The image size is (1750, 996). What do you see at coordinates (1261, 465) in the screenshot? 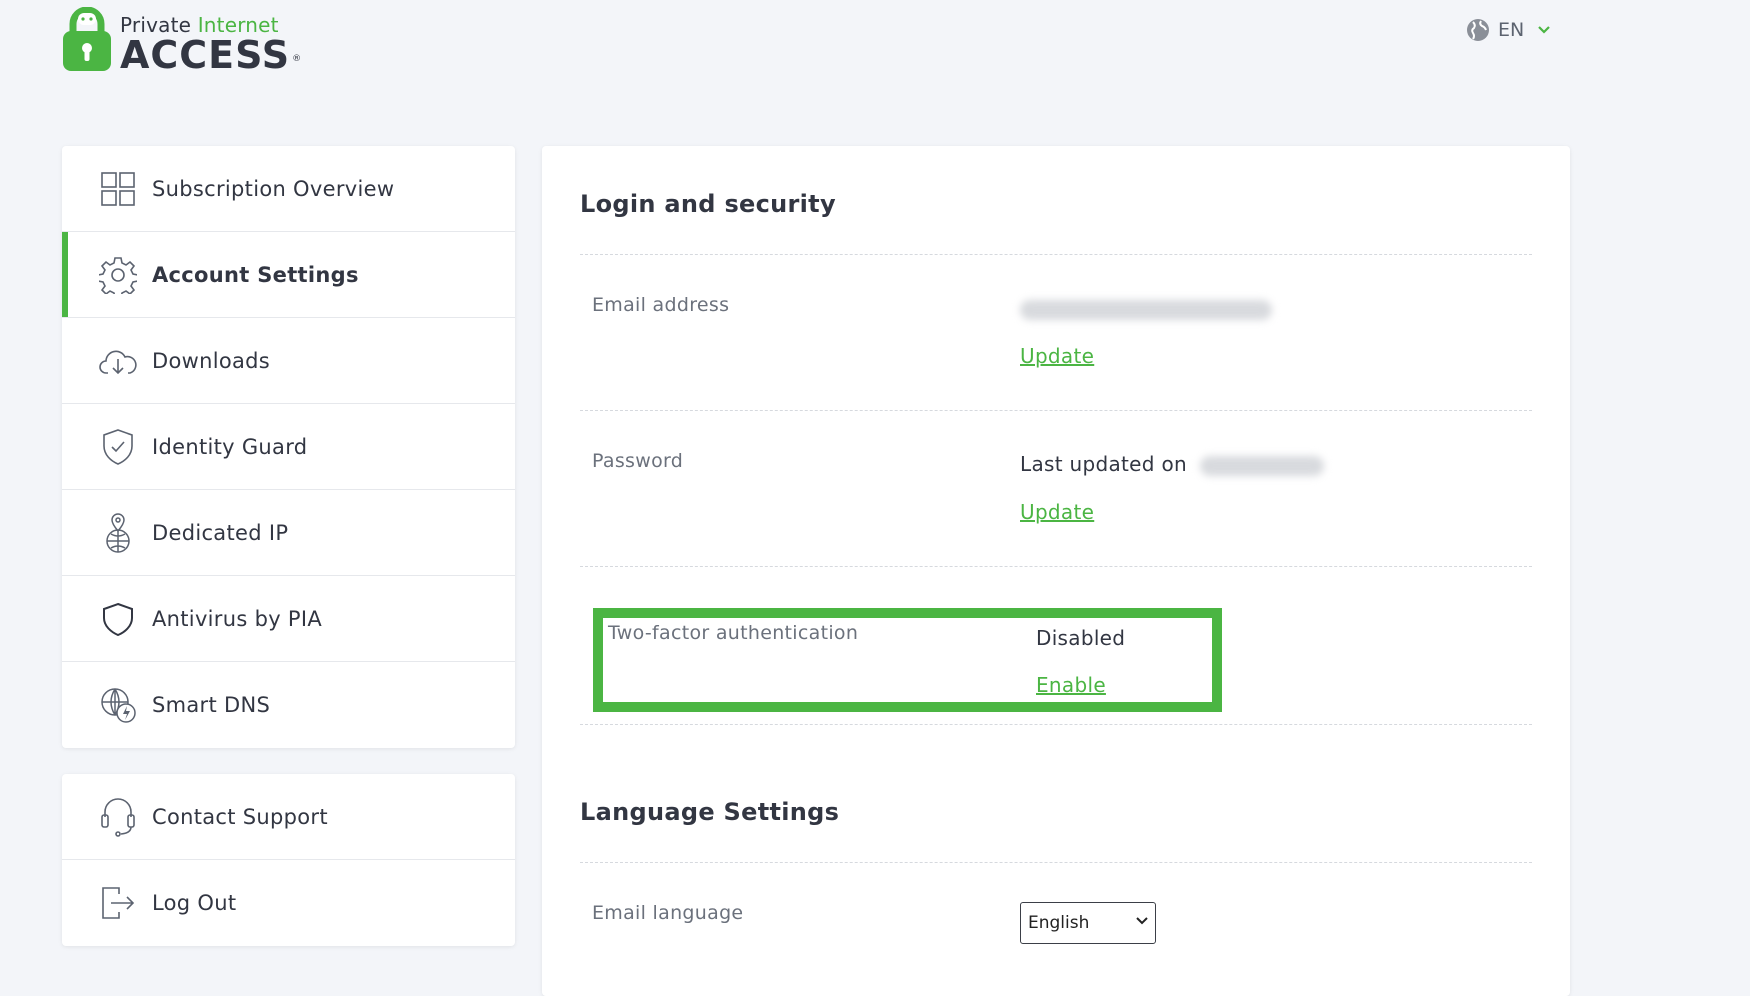
I see `date-redacted` at bounding box center [1261, 465].